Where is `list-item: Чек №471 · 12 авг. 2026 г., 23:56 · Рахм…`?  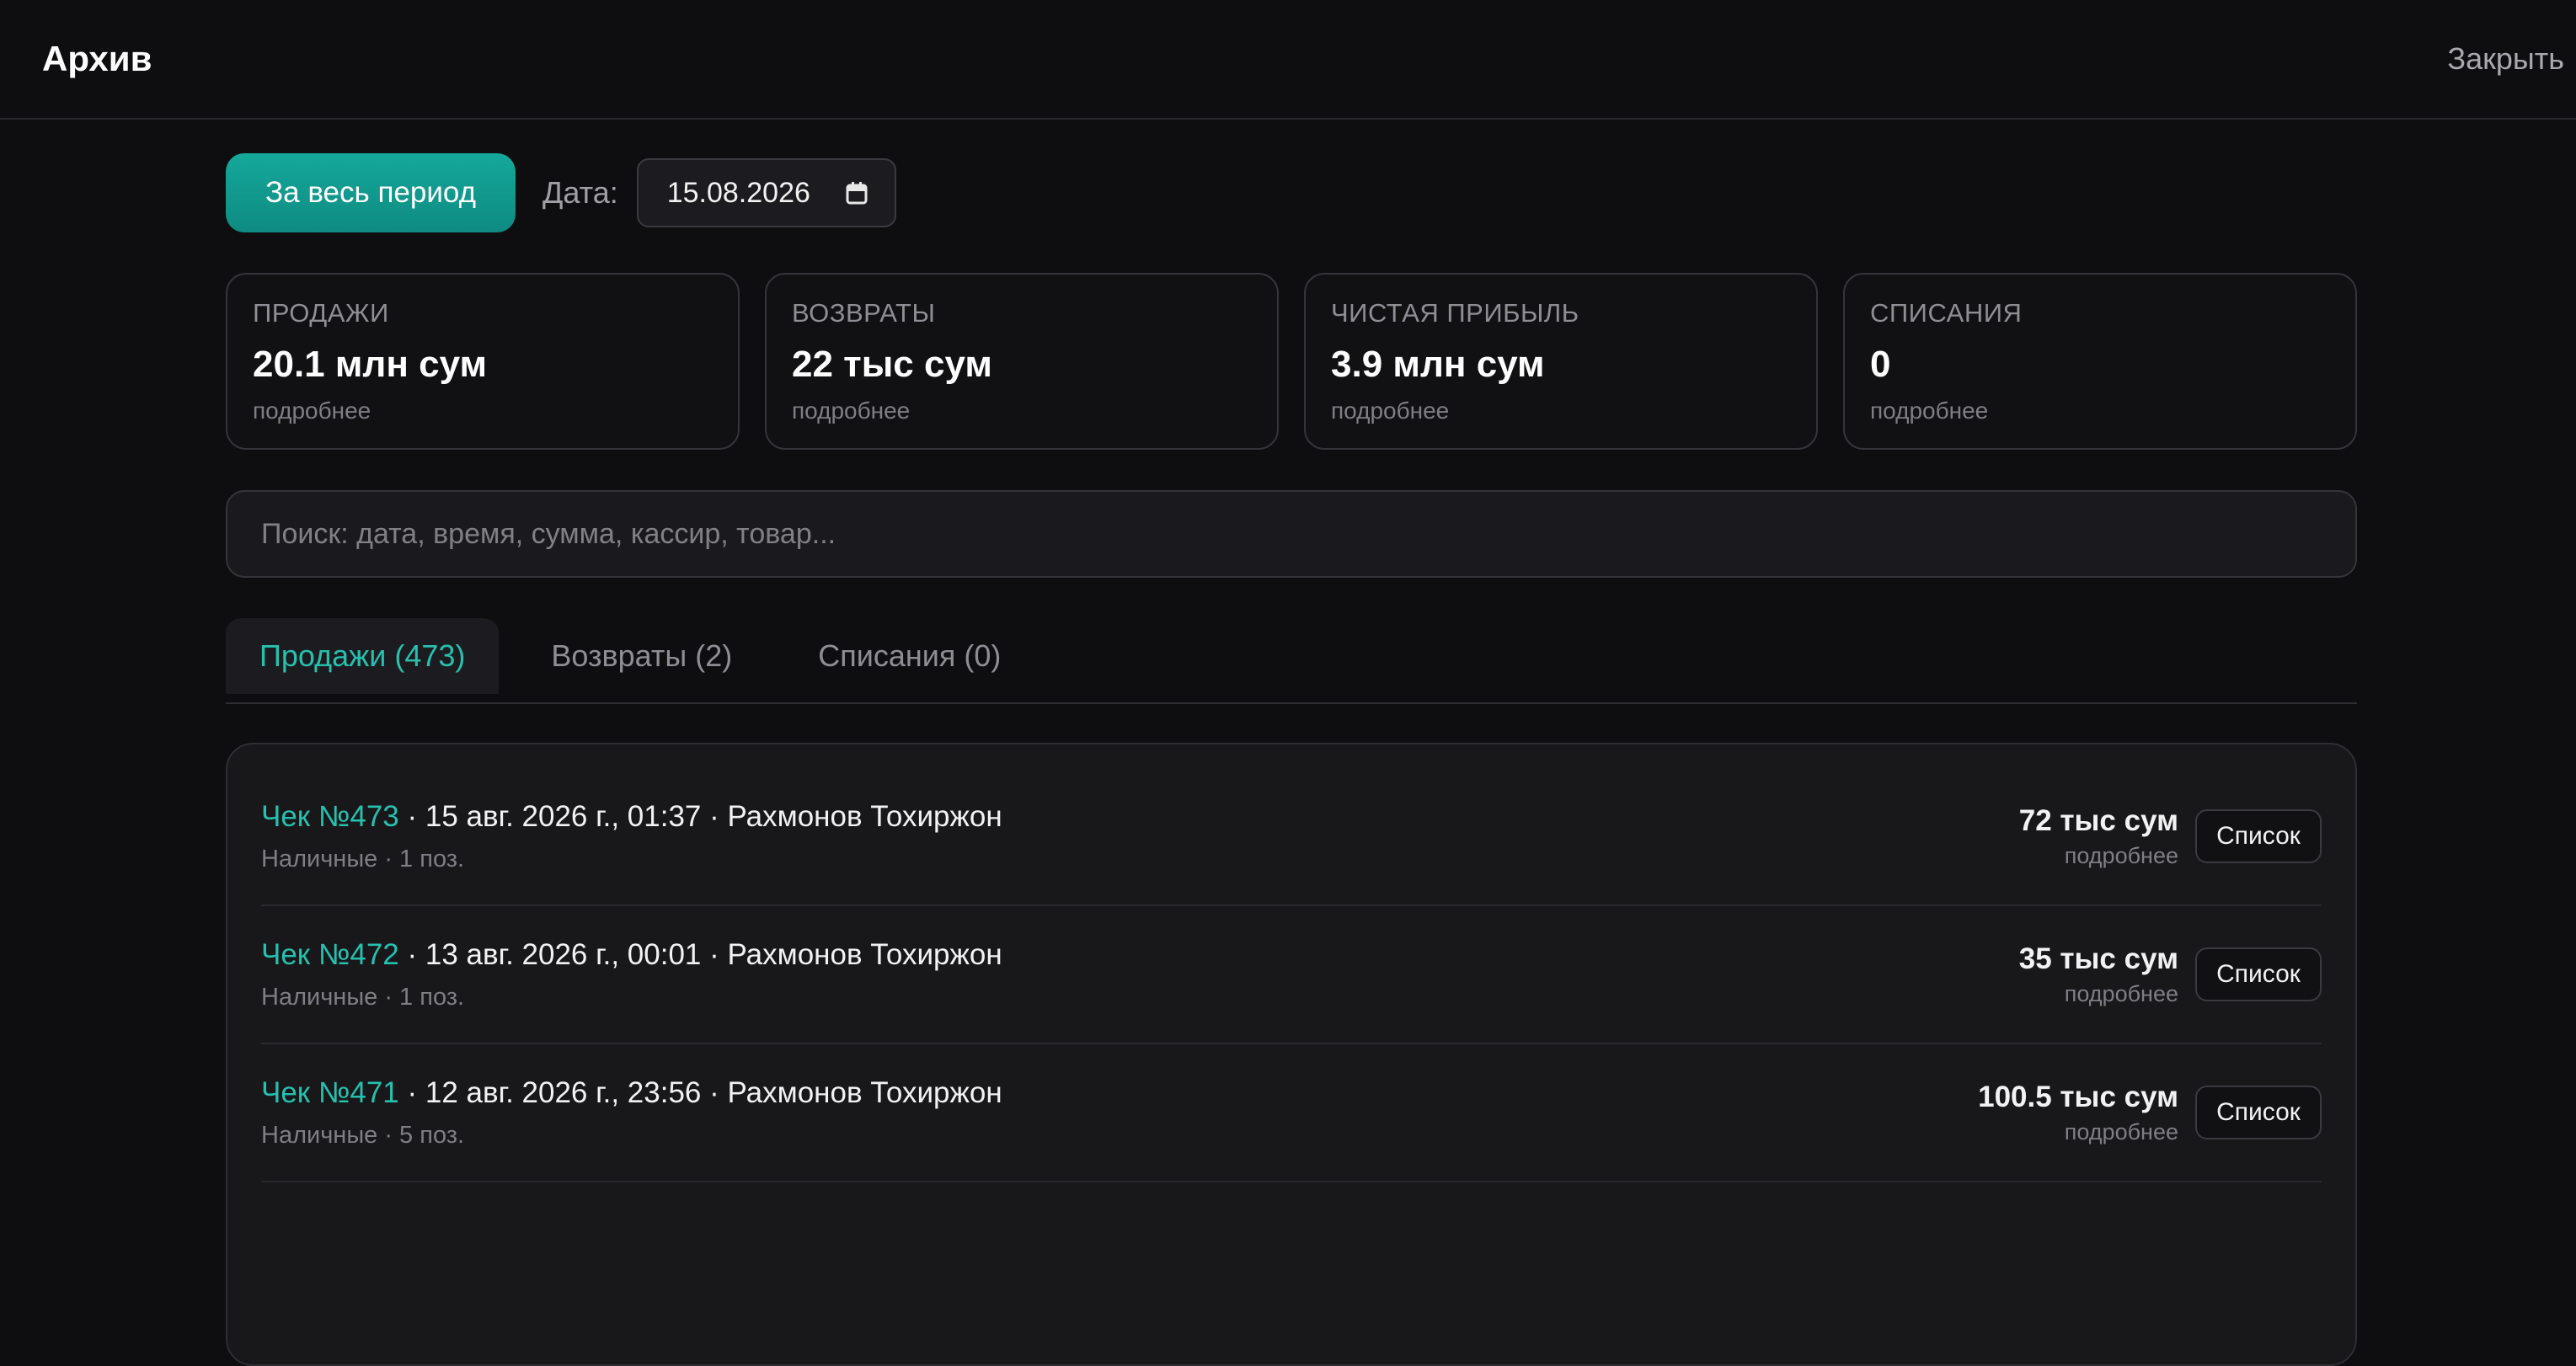 list-item: Чек №471 · 12 авг. 2026 г., 23:56 · Рахм… is located at coordinates (1291, 1113).